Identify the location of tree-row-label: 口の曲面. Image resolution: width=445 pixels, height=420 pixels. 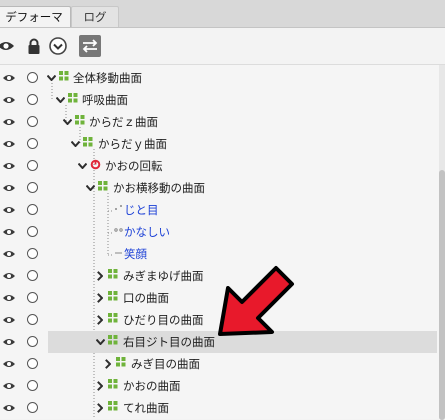
(146, 298).